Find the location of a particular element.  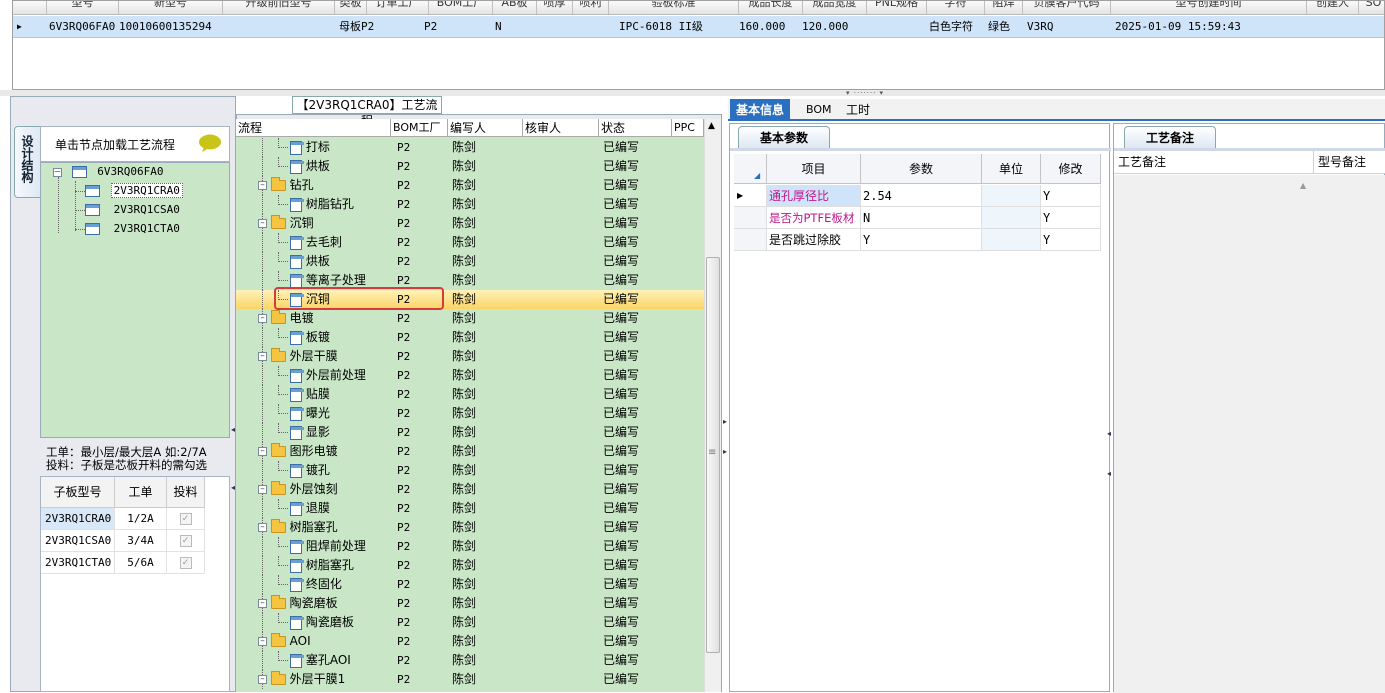

col-header-reviewer: 核审人 is located at coordinates (561, 128).